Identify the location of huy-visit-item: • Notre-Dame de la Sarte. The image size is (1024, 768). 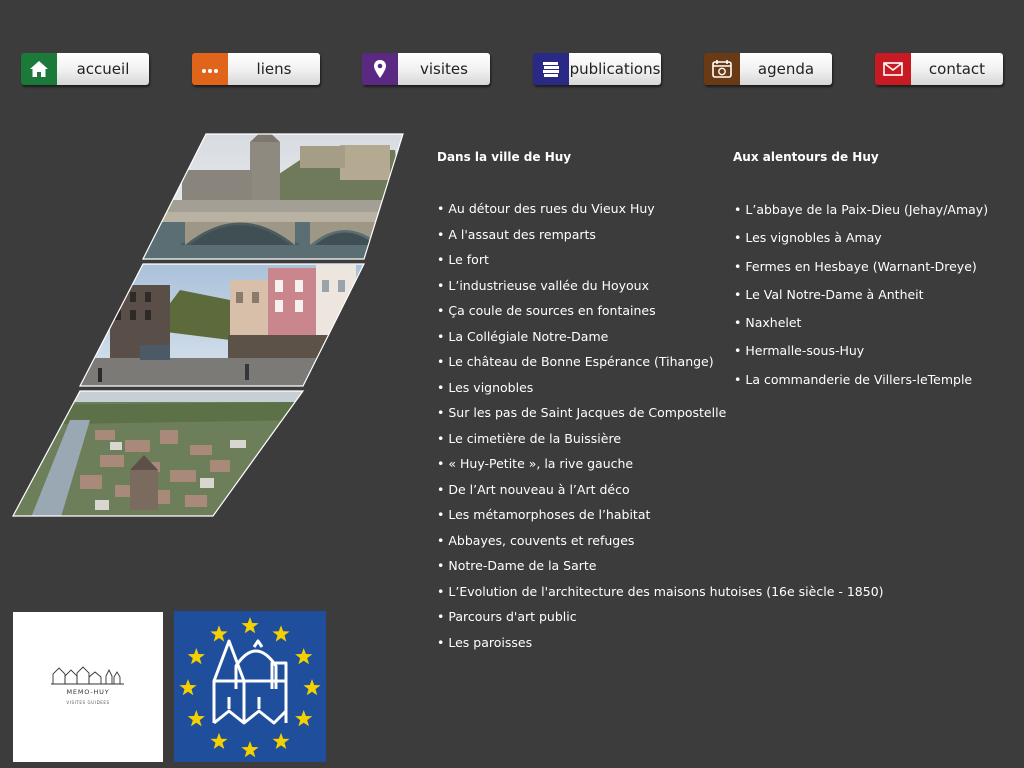
(660, 571).